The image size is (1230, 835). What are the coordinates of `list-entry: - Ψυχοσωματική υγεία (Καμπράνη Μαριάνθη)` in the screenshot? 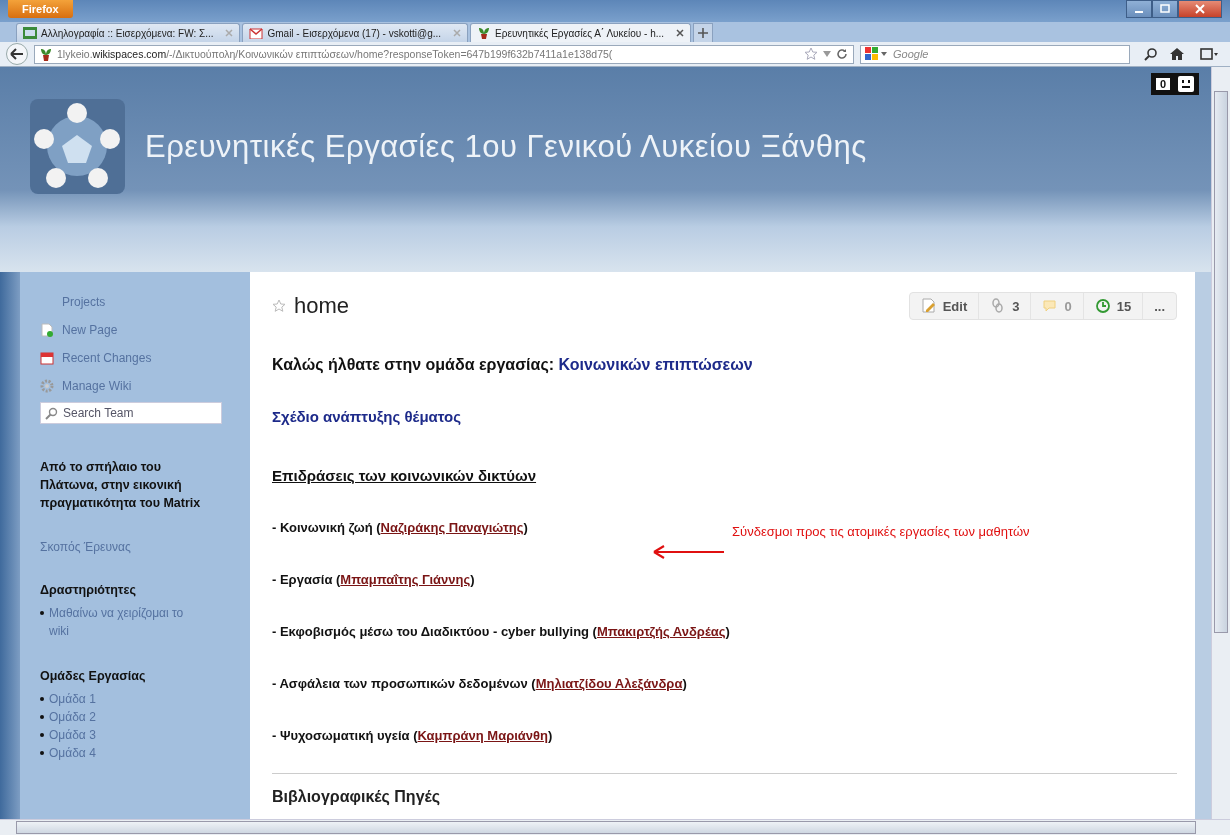 It's located at (412, 735).